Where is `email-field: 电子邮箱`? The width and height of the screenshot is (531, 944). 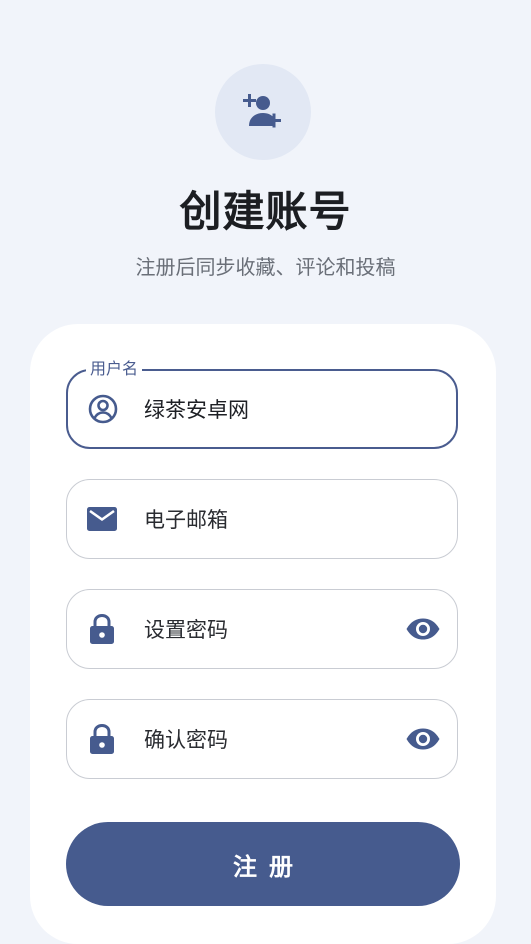
email-field: 电子邮箱 is located at coordinates (262, 519).